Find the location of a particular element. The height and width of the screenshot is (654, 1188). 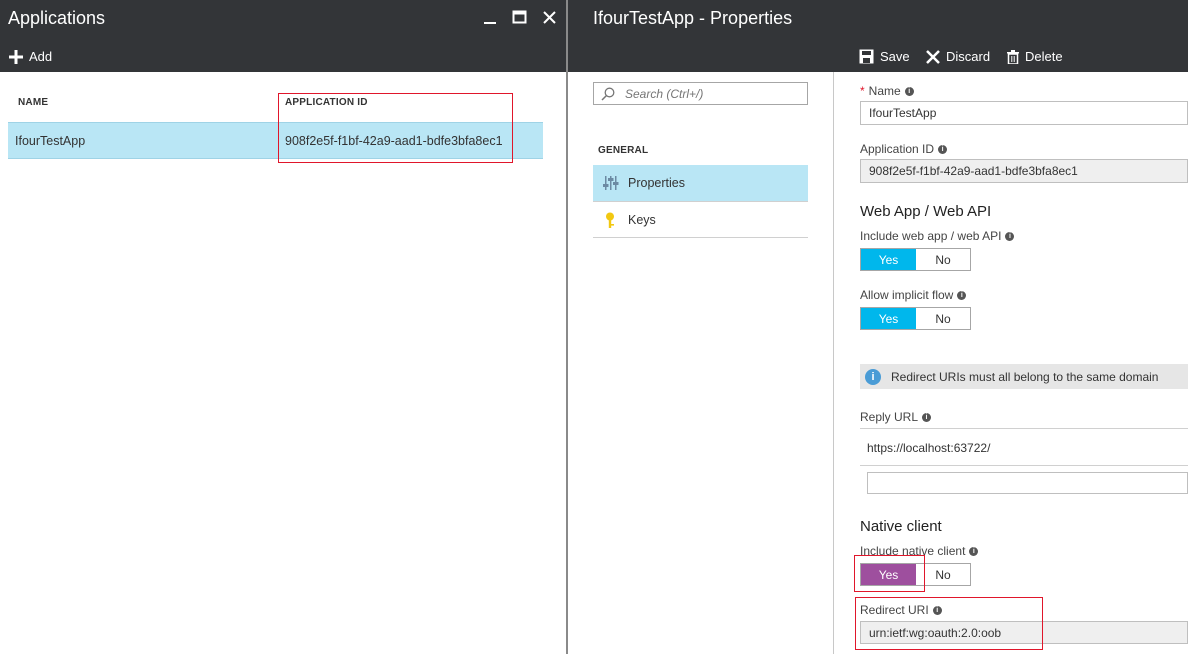

implicit-flow-toggle: Yes No is located at coordinates (915, 318).